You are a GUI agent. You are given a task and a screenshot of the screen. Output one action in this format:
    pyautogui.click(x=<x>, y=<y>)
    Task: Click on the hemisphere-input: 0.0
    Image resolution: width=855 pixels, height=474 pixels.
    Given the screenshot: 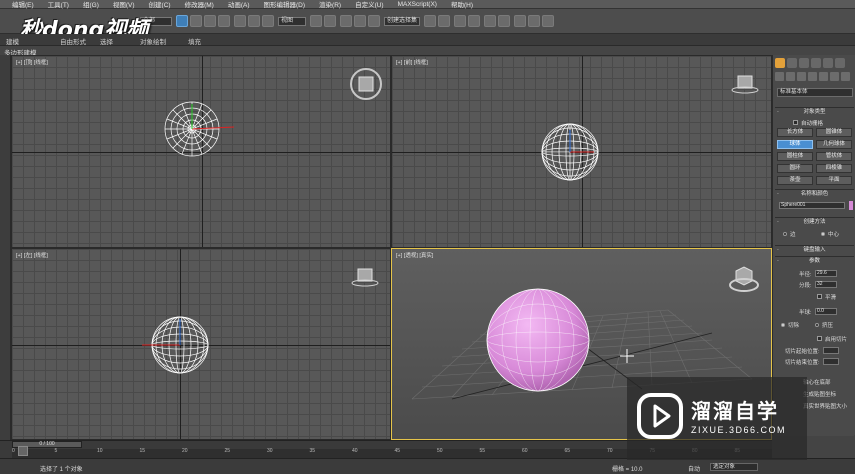 What is the action you would take?
    pyautogui.click(x=826, y=311)
    